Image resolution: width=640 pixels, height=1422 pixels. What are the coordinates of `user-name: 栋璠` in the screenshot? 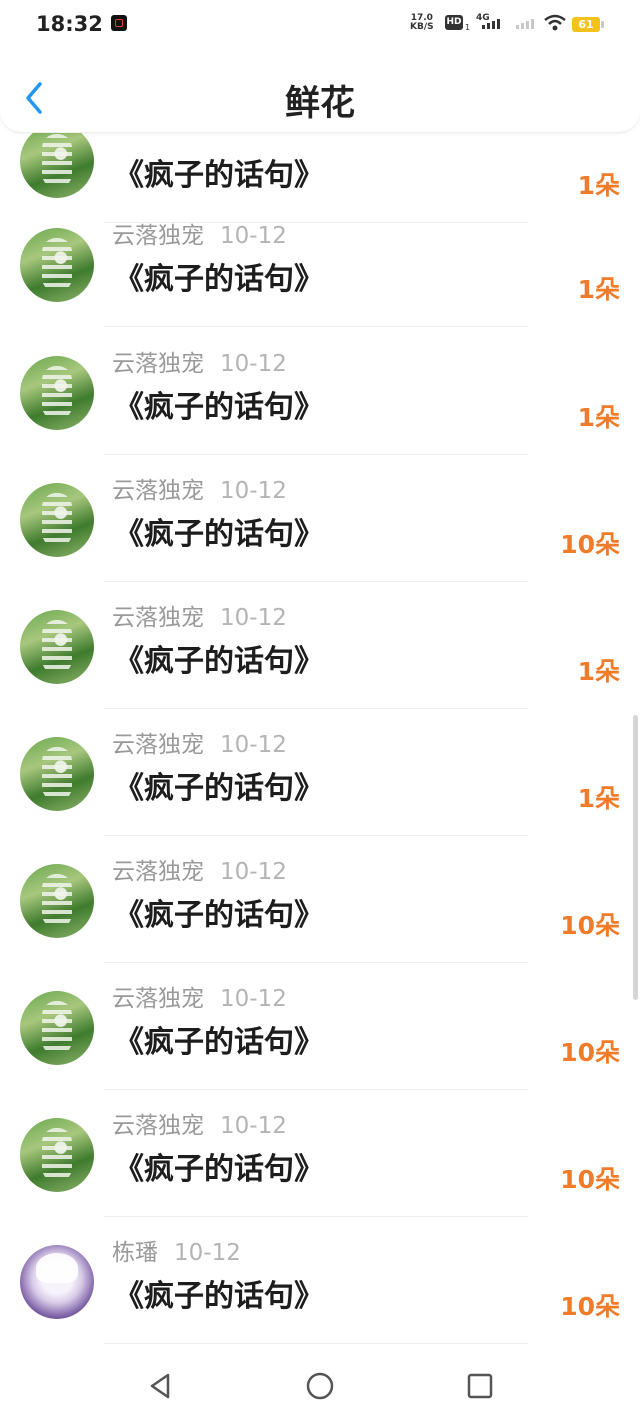 It's located at (135, 1253).